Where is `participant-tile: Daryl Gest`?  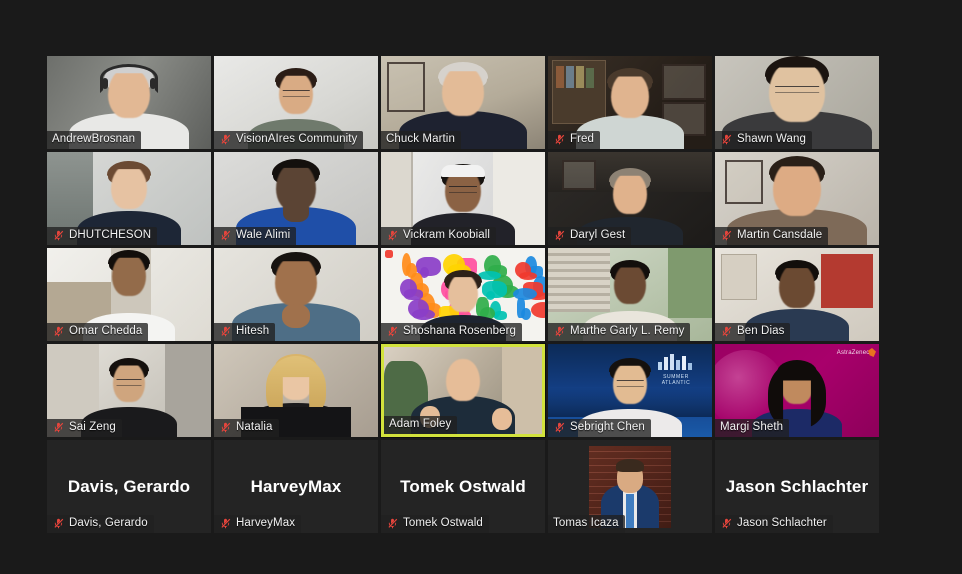 participant-tile: Daryl Gest is located at coordinates (630, 198).